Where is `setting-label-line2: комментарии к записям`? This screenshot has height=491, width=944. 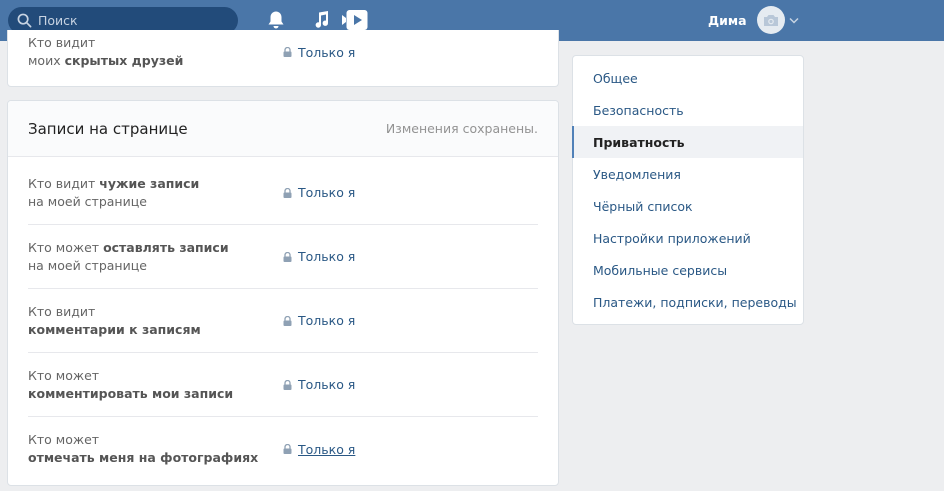
setting-label-line2: комментарии к записям is located at coordinates (114, 329).